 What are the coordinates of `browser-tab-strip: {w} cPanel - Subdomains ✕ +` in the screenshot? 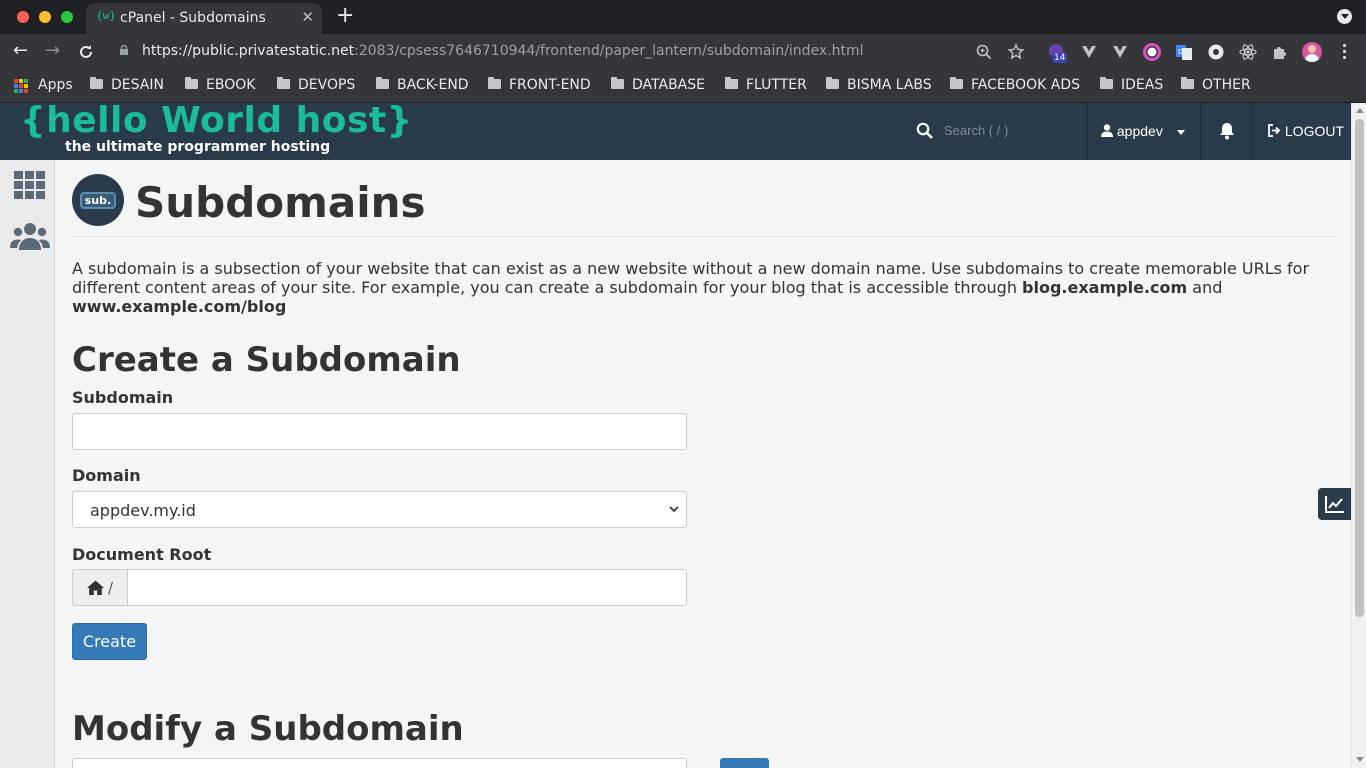 It's located at (683, 17).